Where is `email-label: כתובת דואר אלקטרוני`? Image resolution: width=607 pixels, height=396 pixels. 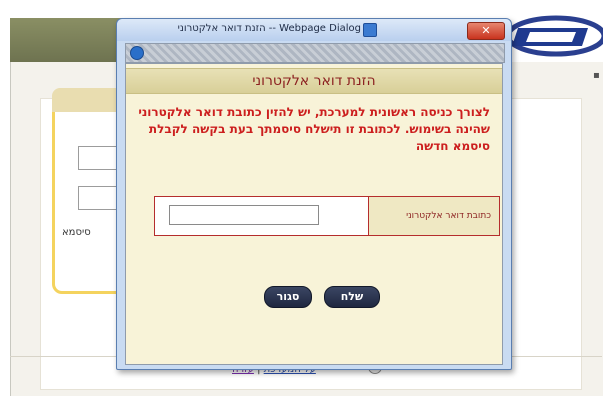 email-label: כתובת דואר אלקטרוני is located at coordinates (433, 216).